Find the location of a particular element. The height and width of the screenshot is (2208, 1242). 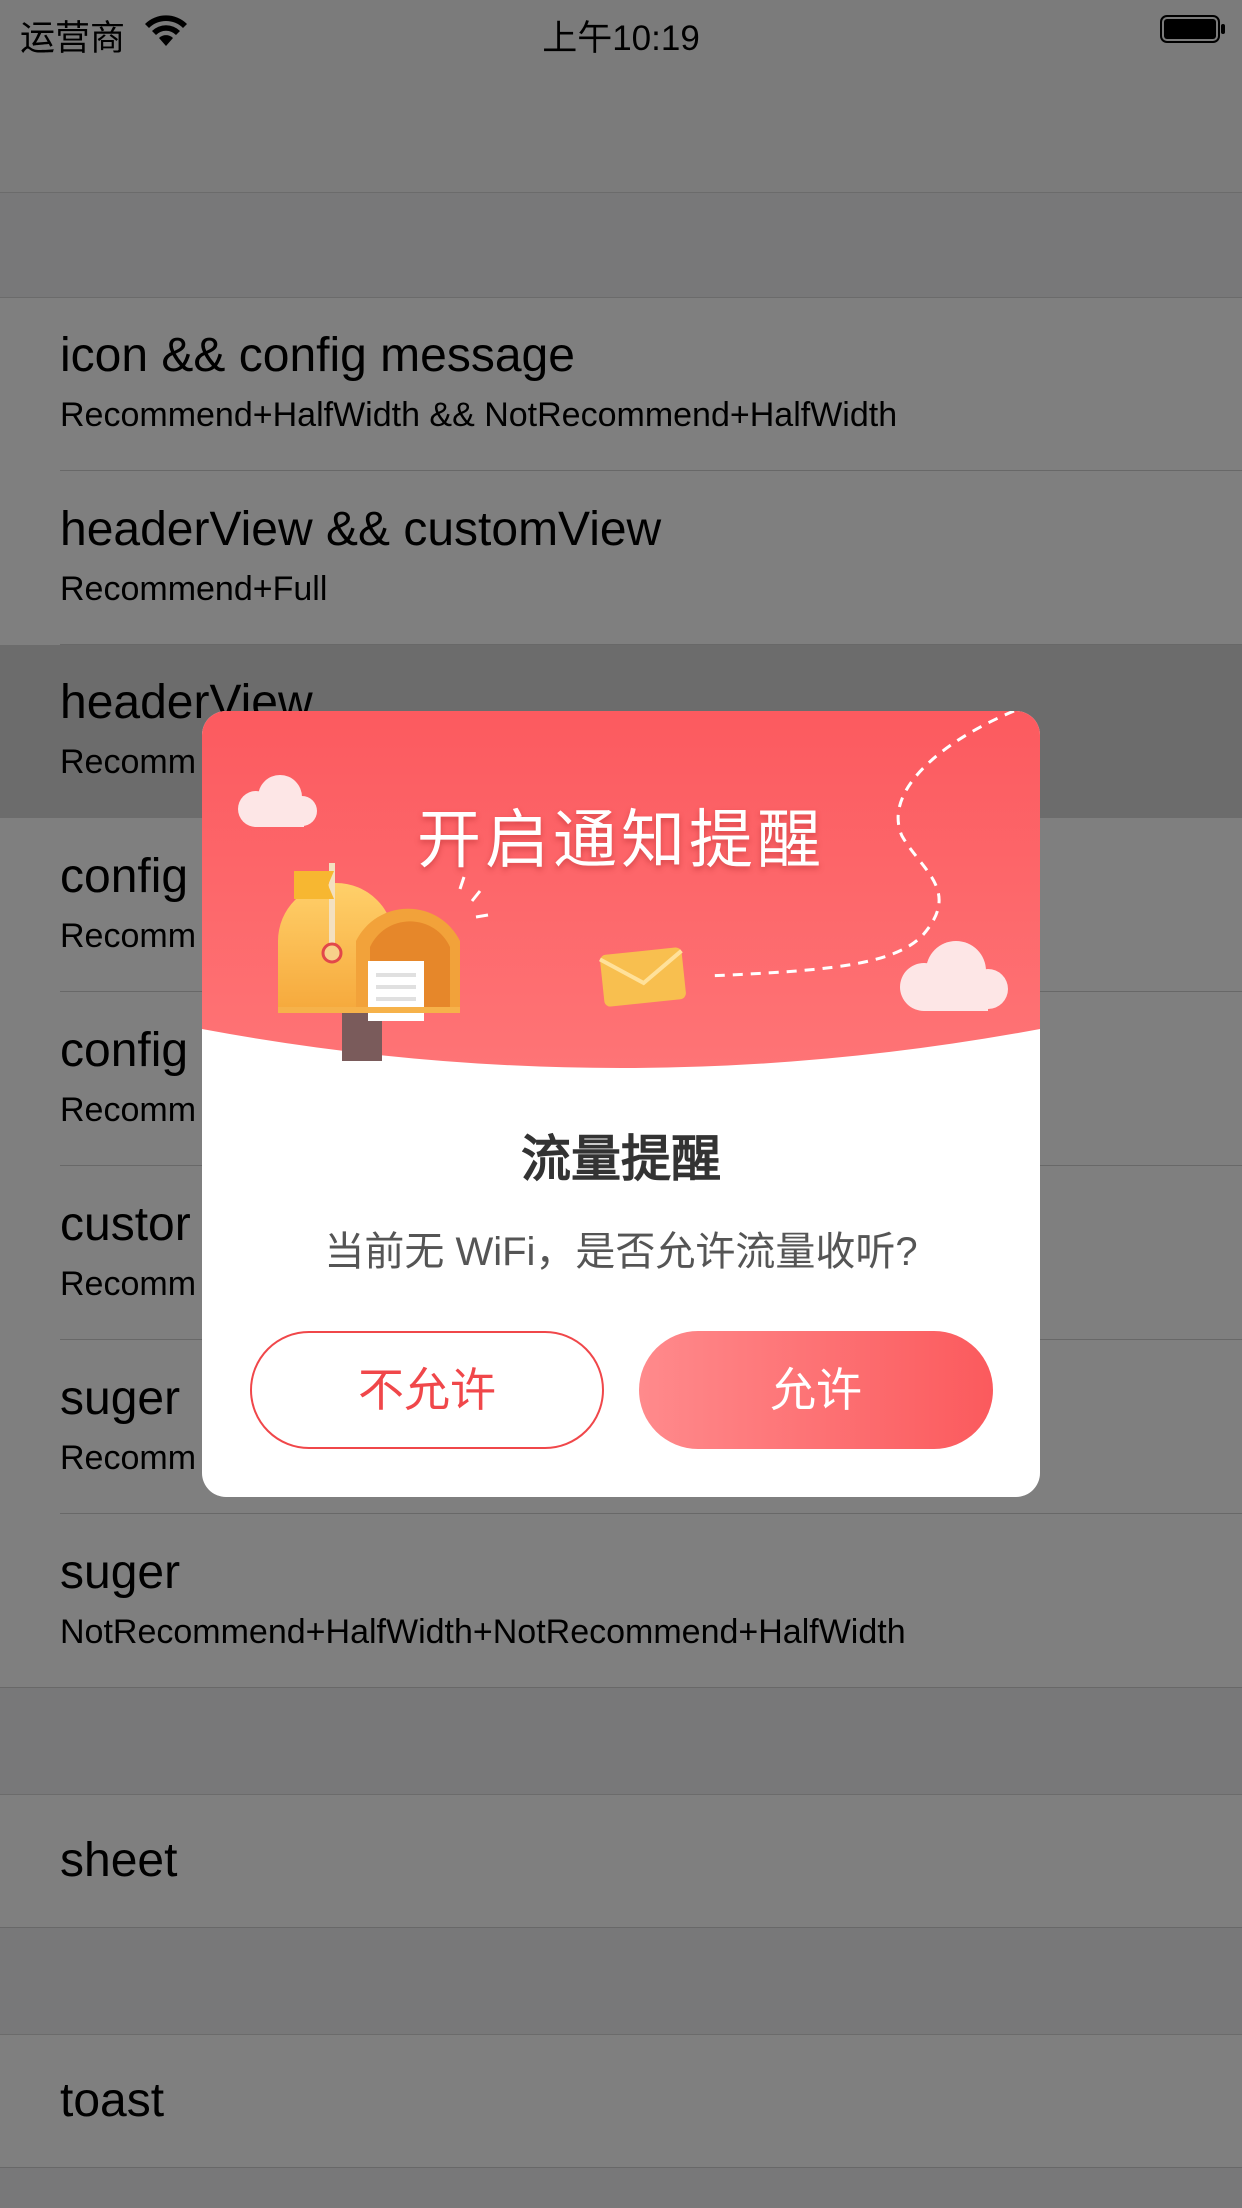

dialog-header-title: 开启通知提醒 is located at coordinates (621, 840).